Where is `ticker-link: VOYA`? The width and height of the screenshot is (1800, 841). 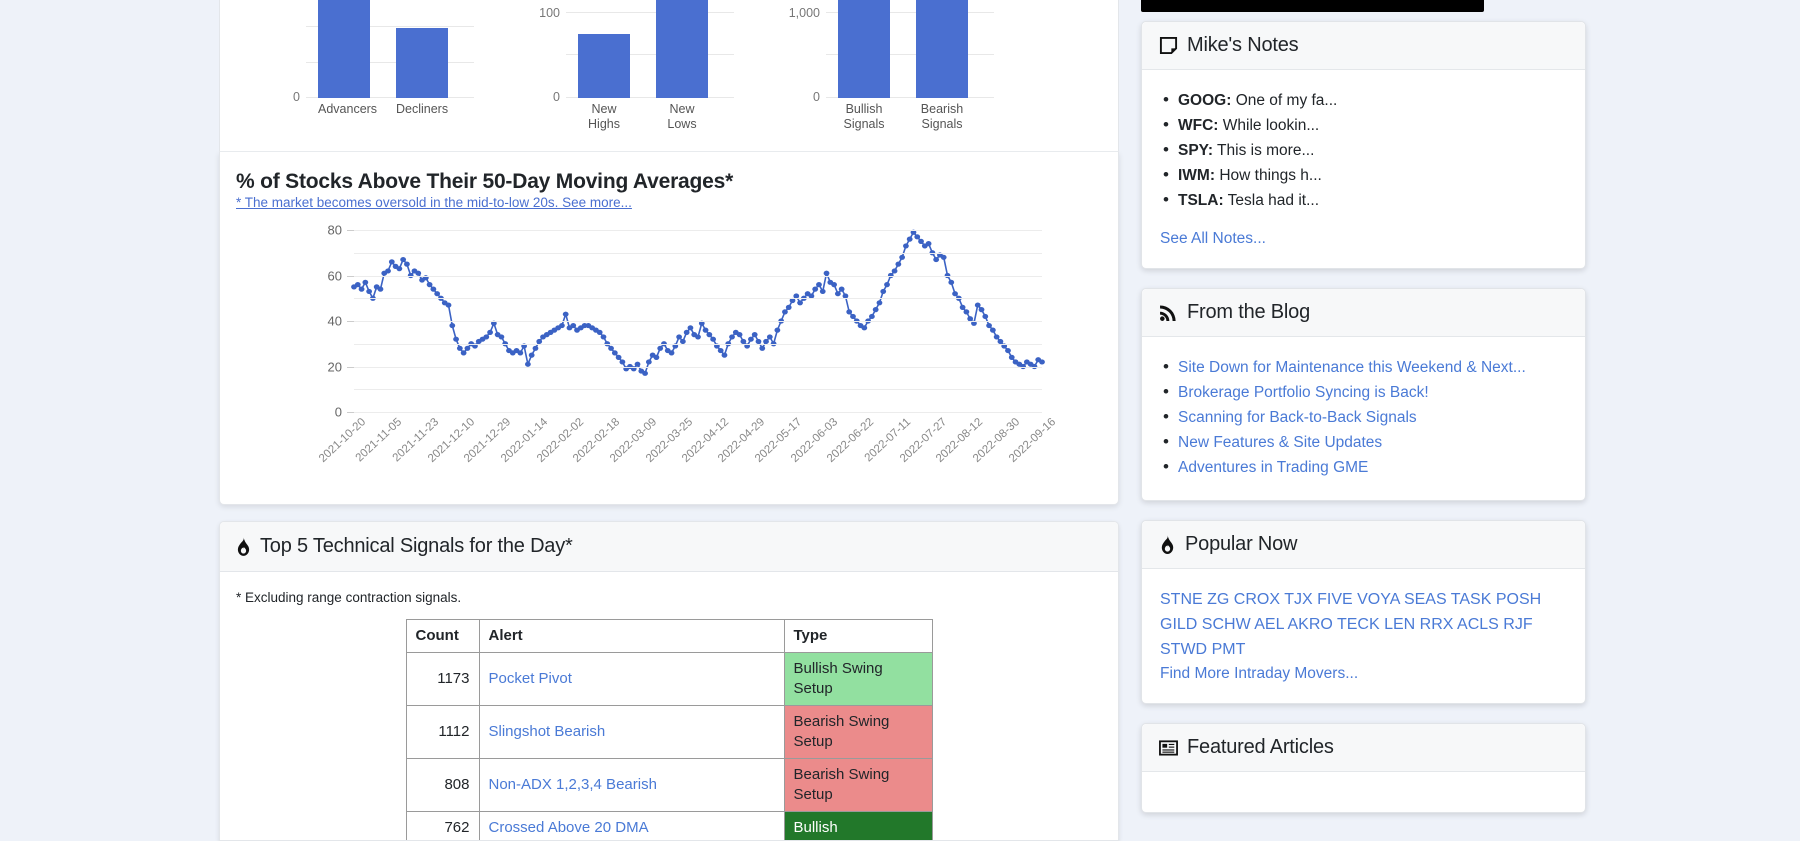
ticker-link: VOYA is located at coordinates (1378, 599).